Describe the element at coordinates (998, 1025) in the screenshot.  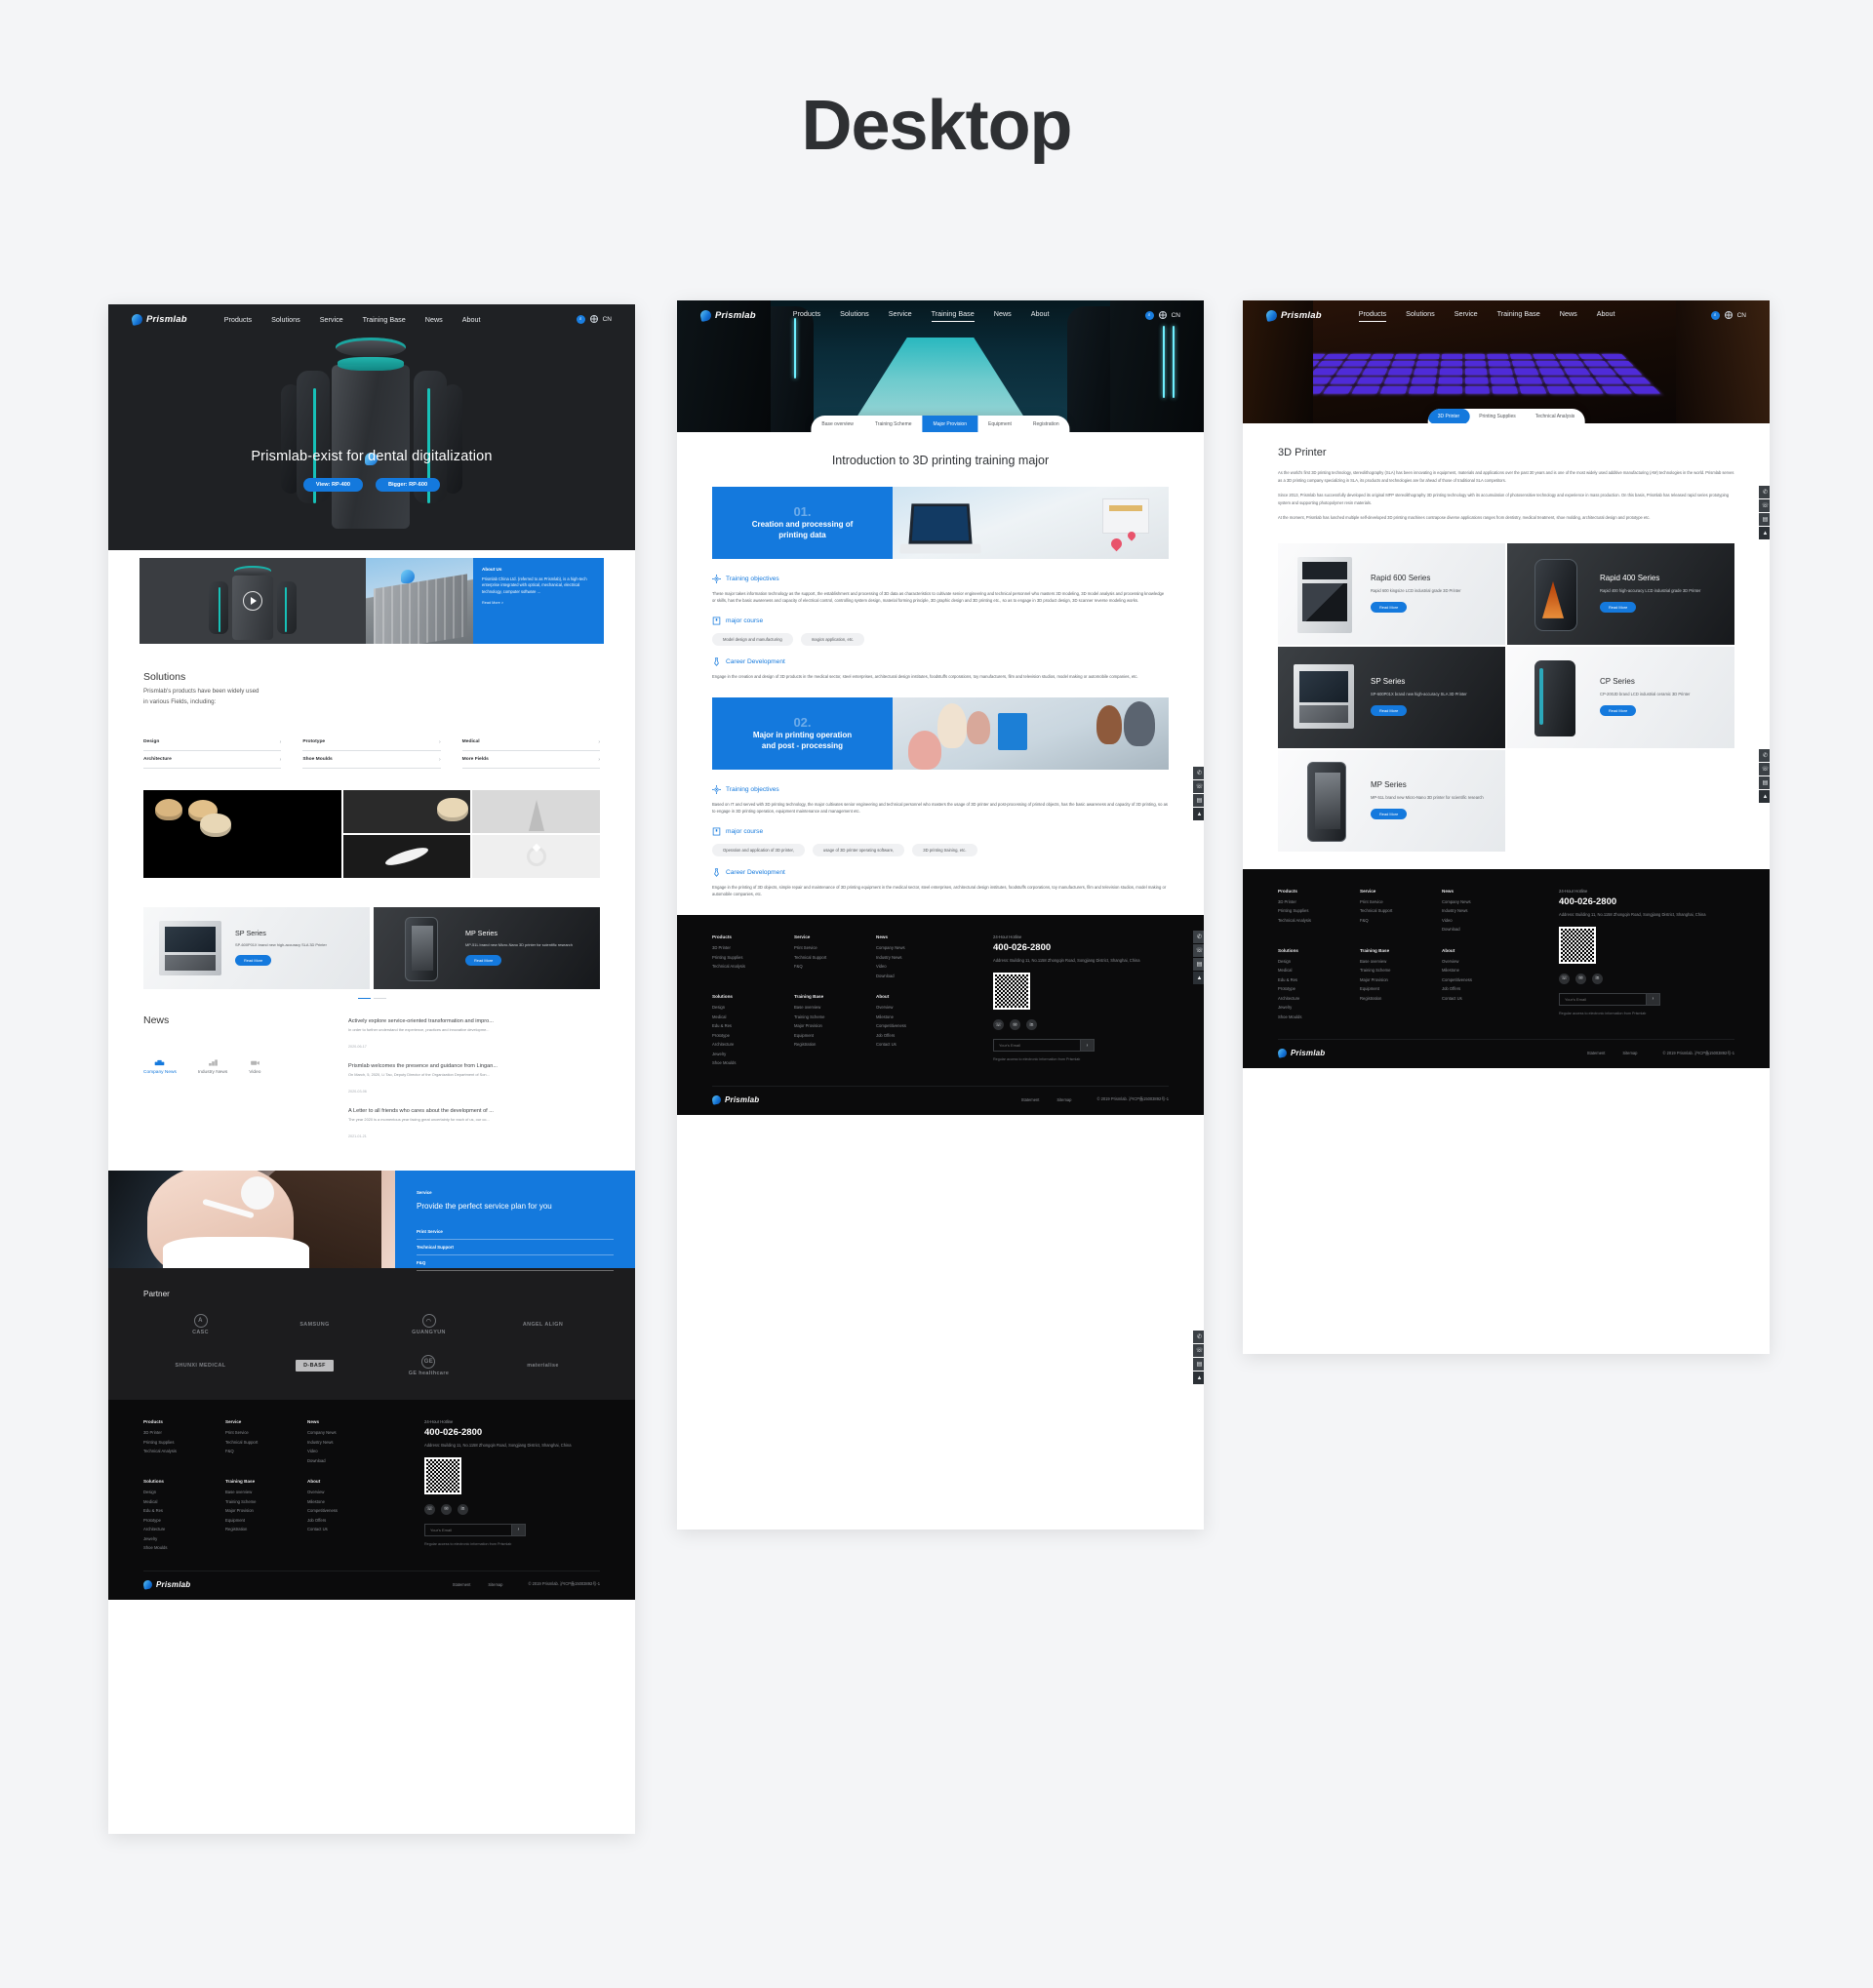
I see `wechat-icon: ☏` at that location.